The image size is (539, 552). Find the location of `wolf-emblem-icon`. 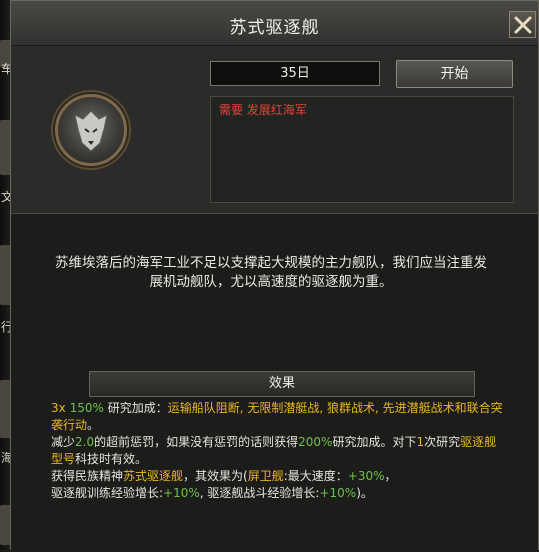

wolf-emblem-icon is located at coordinates (91, 130).